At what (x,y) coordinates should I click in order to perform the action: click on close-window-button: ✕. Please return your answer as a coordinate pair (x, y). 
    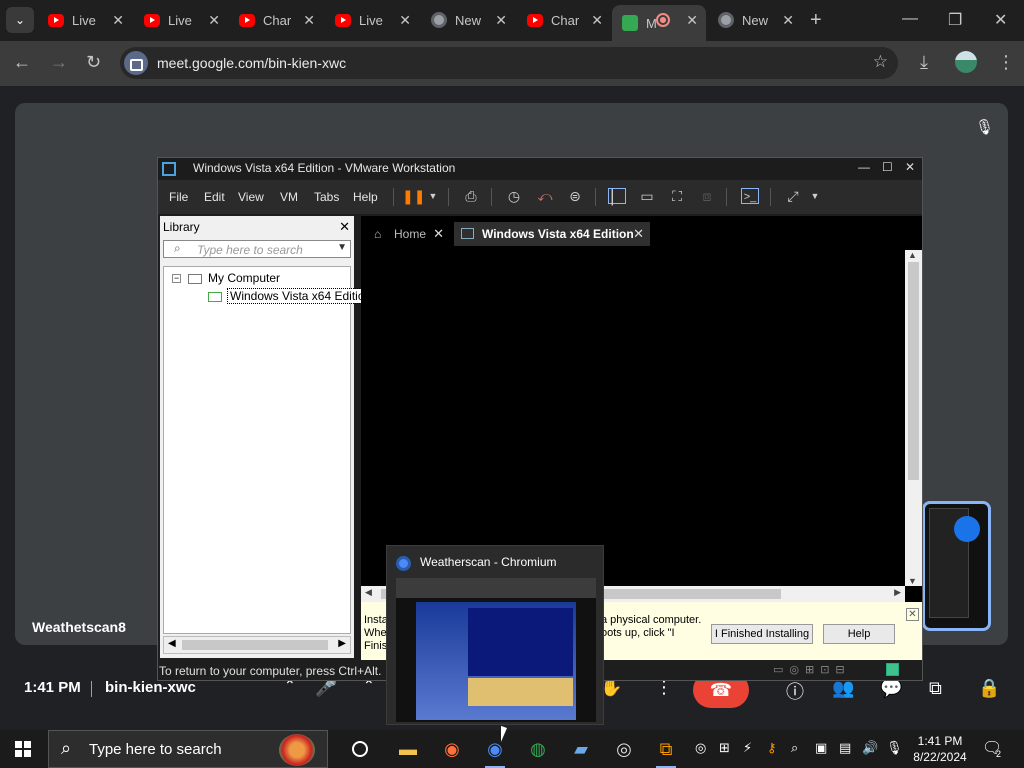
    Looking at the image, I should click on (1000, 20).